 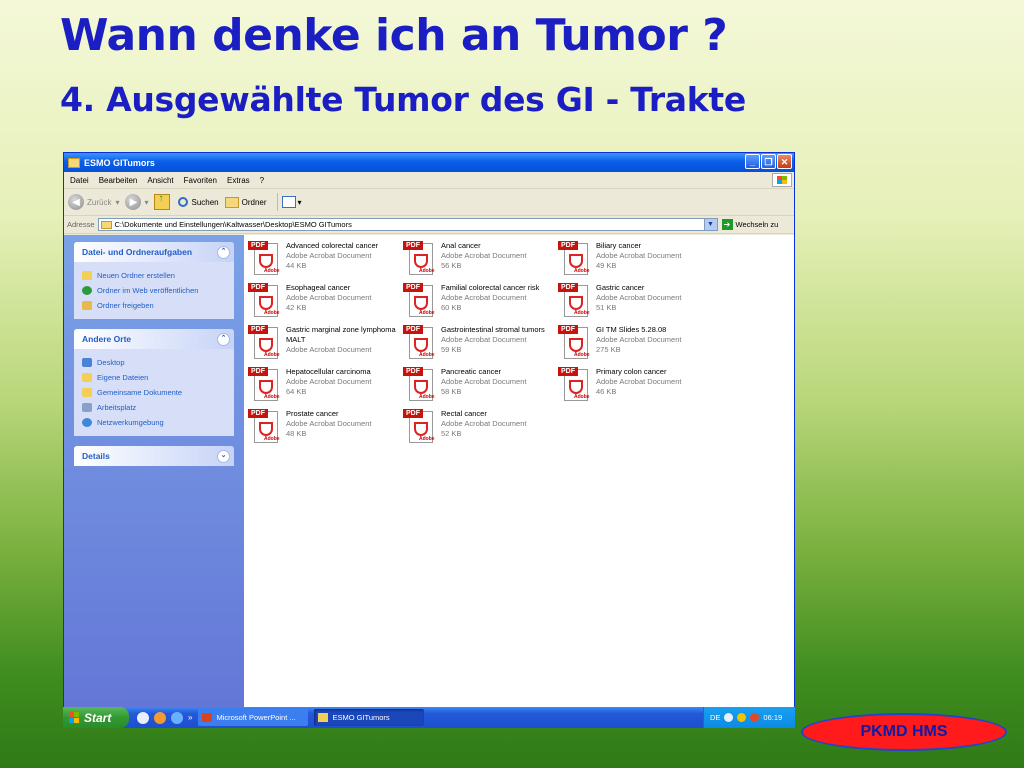 What do you see at coordinates (768, 161) in the screenshot?
I see `maximize-button: ❐` at bounding box center [768, 161].